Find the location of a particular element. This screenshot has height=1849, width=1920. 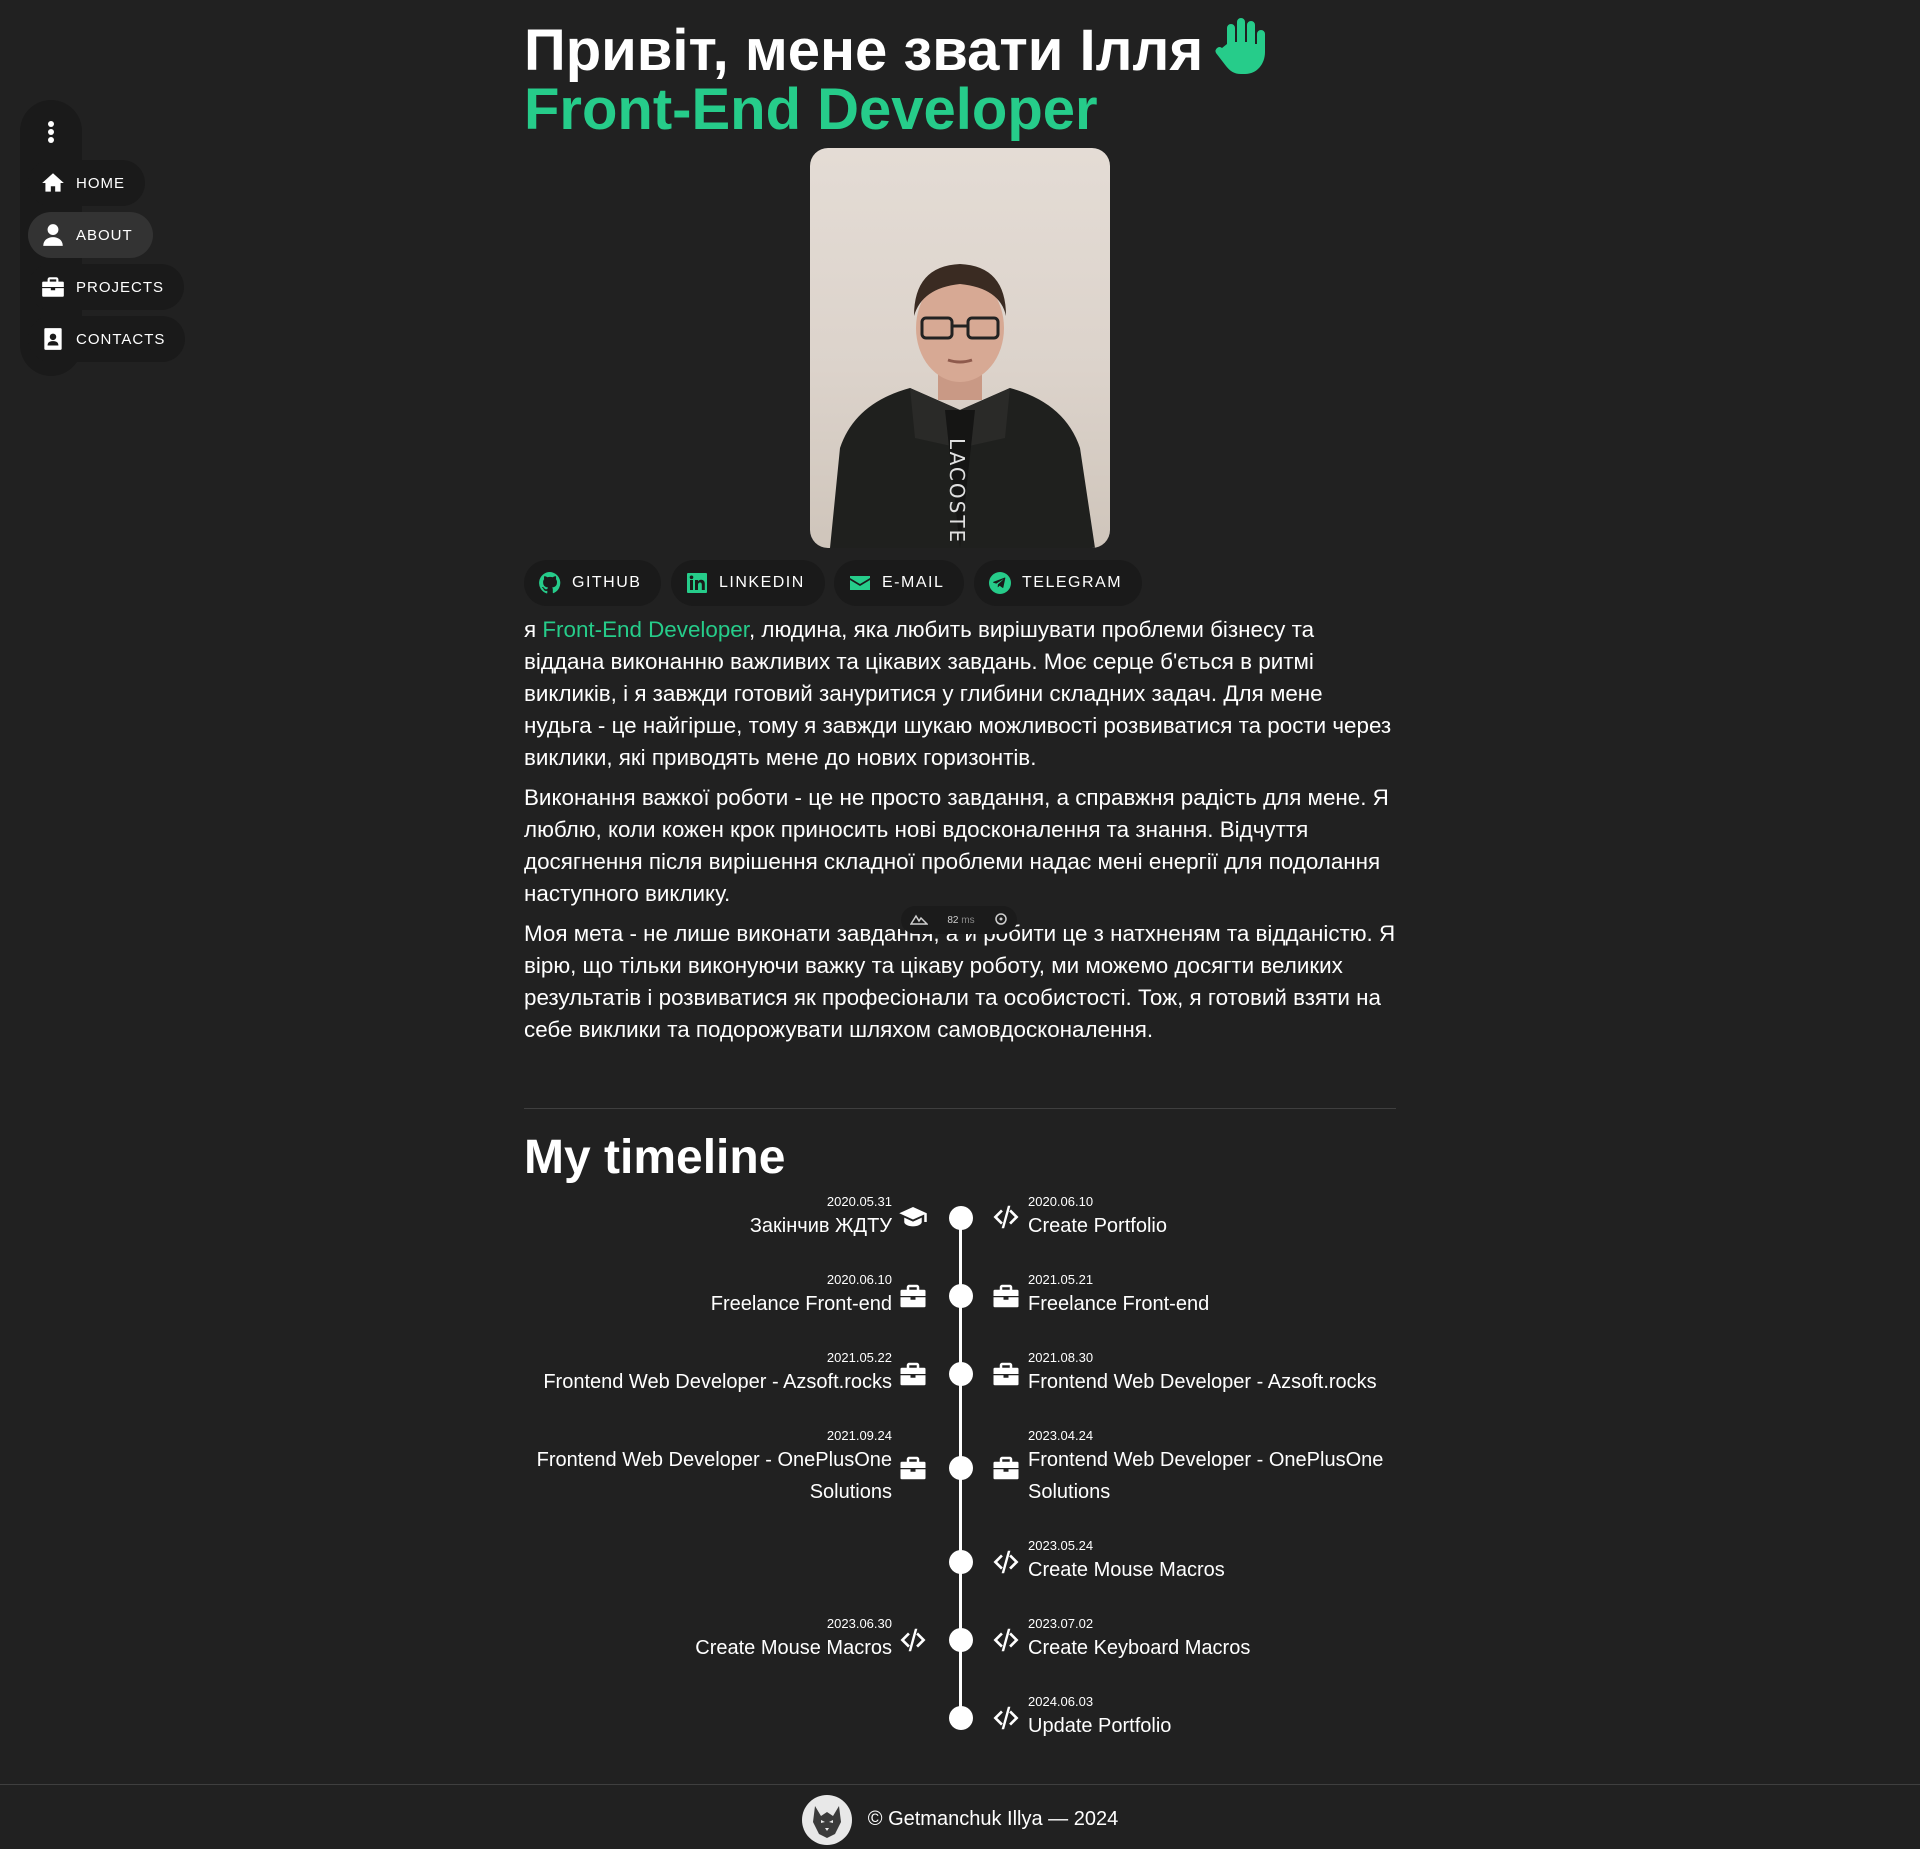

timeline-title-text: Закінчив ЖДТУ is located at coordinates (820, 1226).